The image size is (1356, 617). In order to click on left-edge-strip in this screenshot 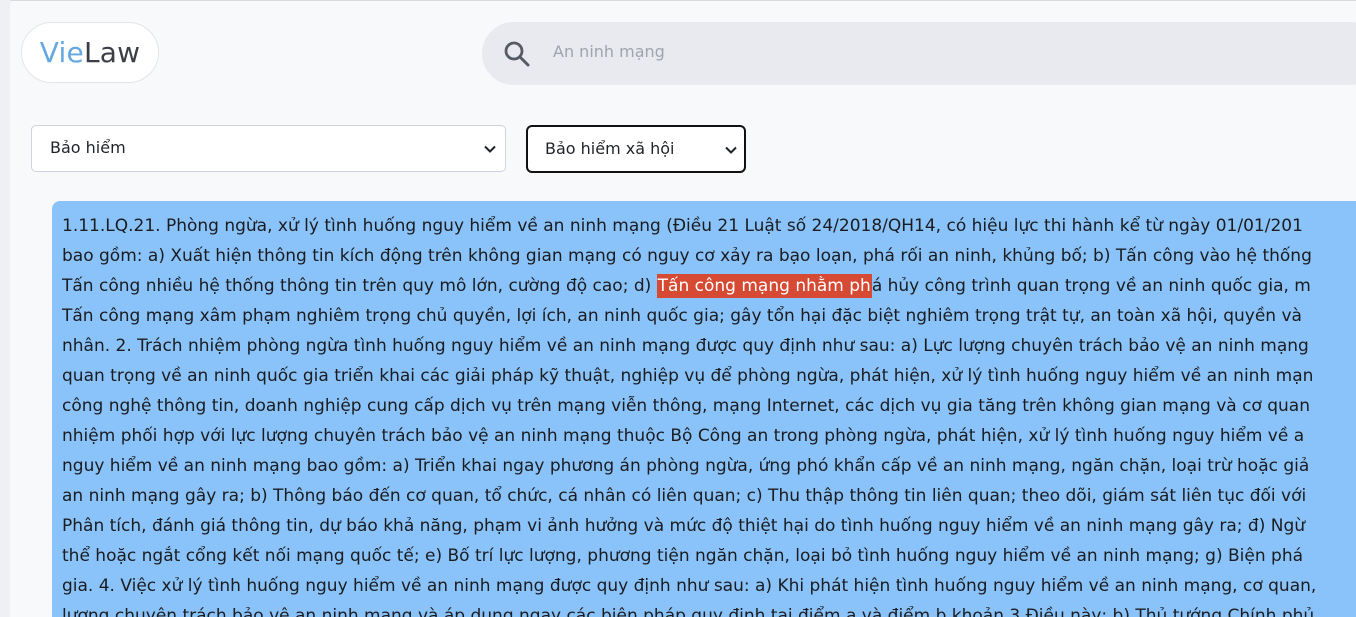, I will do `click(5, 308)`.